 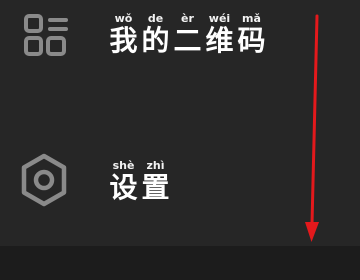 I want to click on menu-item-label: shè 设 zhì 置, so click(x=140, y=182).